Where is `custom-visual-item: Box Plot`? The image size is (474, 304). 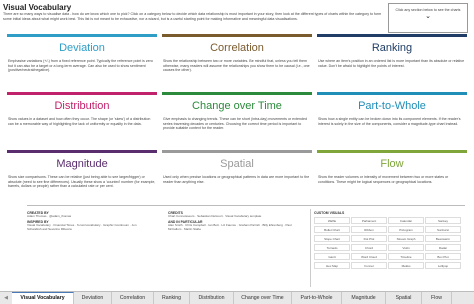 custom-visual-item: Box Plot is located at coordinates (443, 256).